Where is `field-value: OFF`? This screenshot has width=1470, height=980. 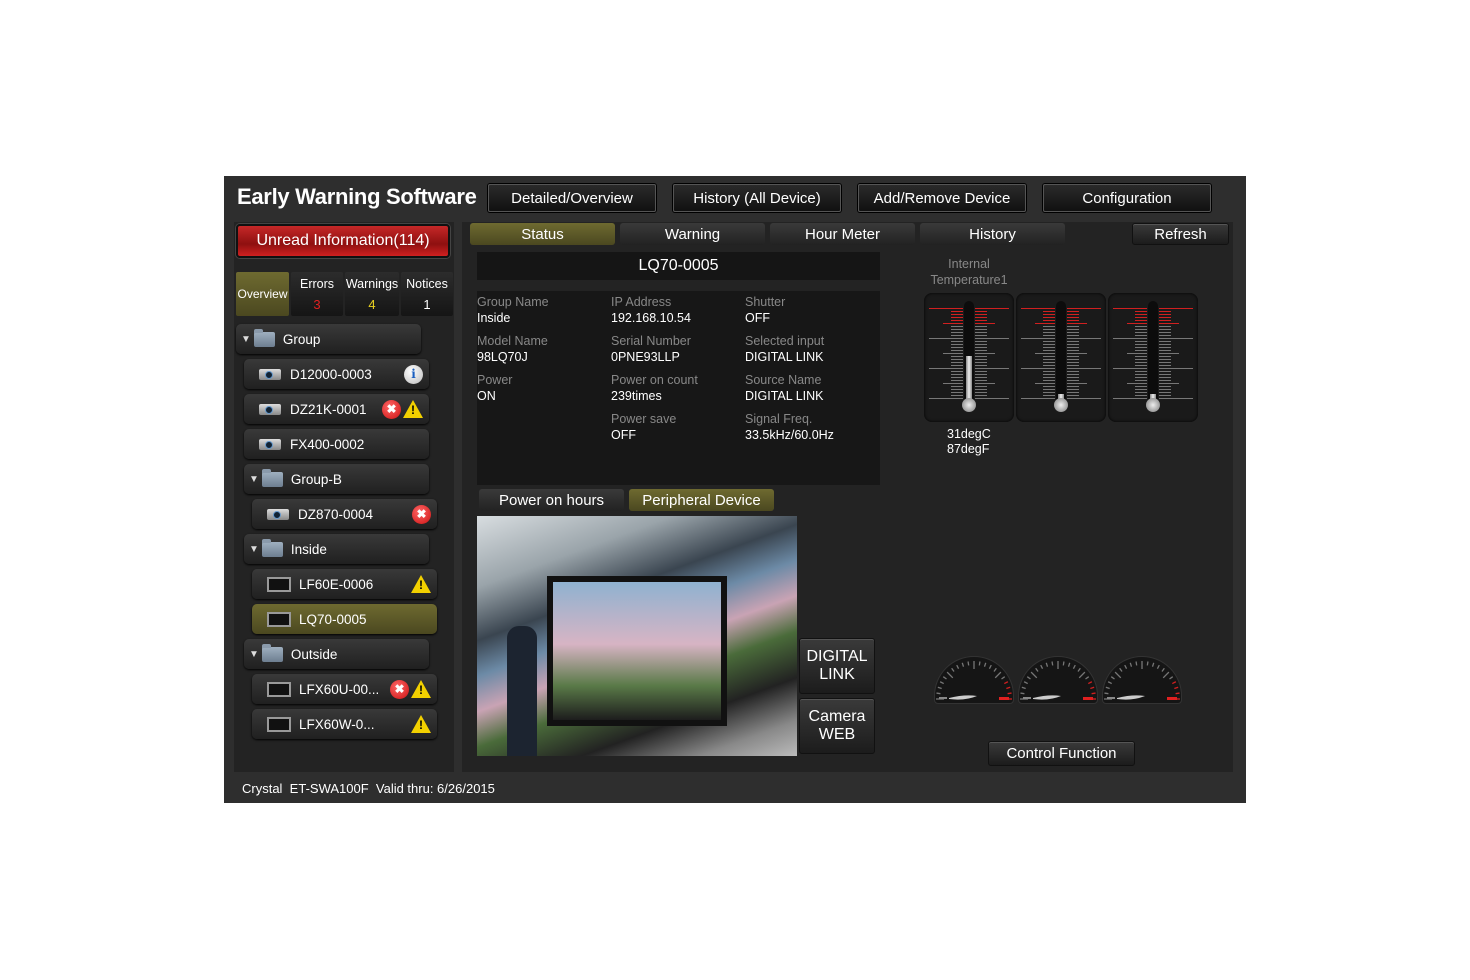 field-value: OFF is located at coordinates (623, 435).